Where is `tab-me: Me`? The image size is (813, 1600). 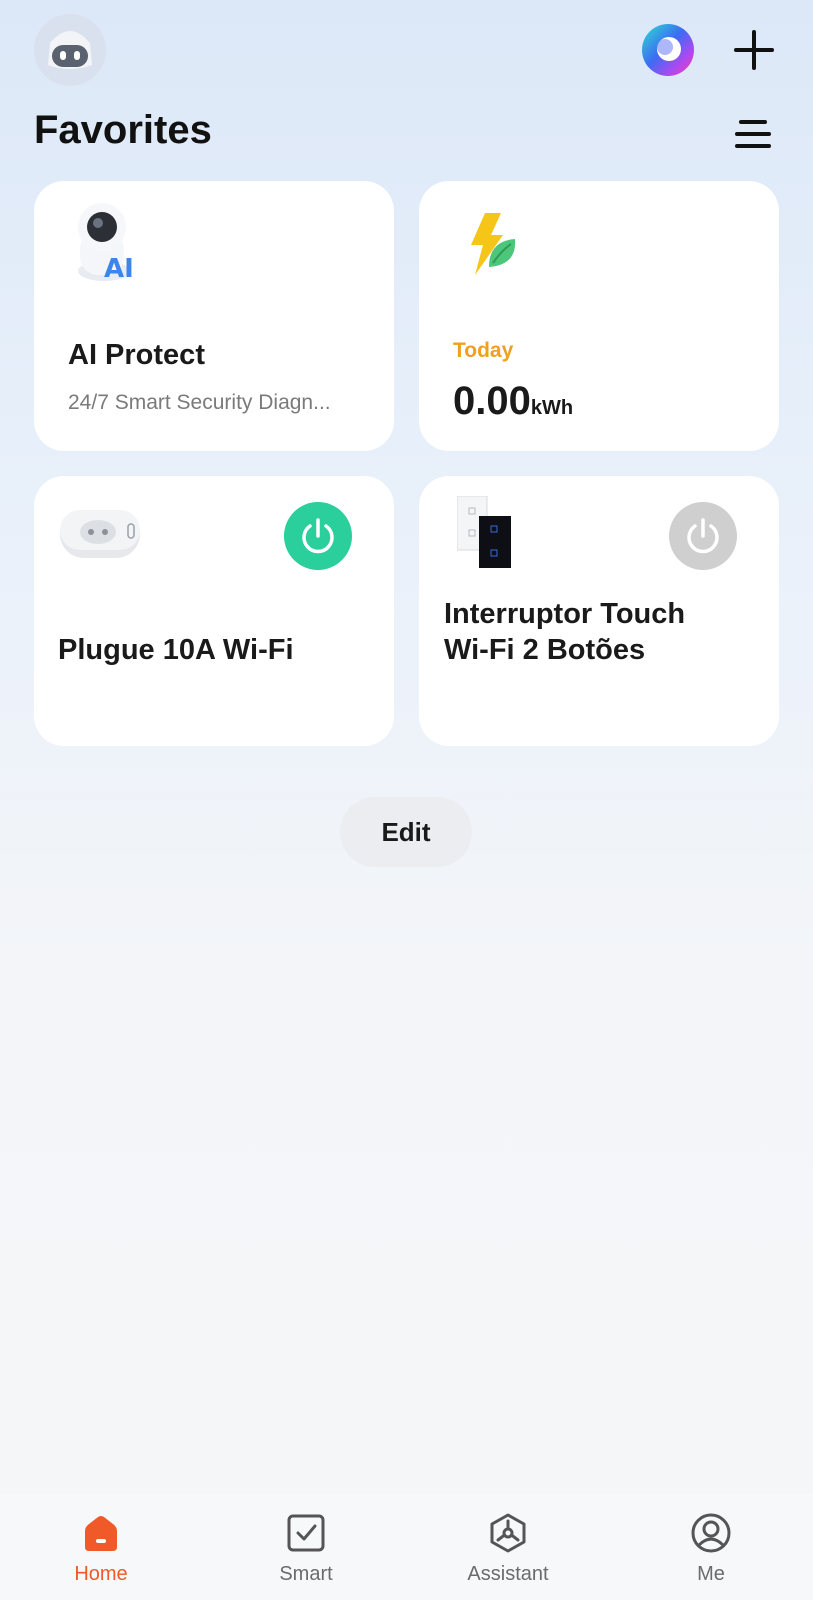
tab-me: Me is located at coordinates (711, 1546).